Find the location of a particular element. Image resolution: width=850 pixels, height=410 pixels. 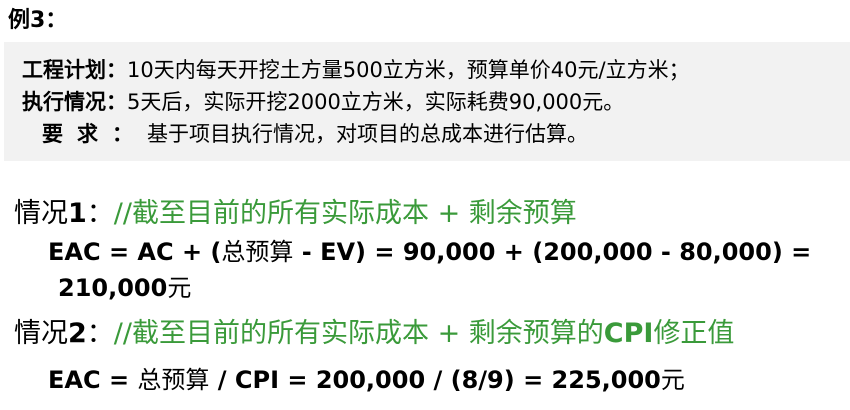

case2-formula-part-a: EAC = is located at coordinates (93, 380).